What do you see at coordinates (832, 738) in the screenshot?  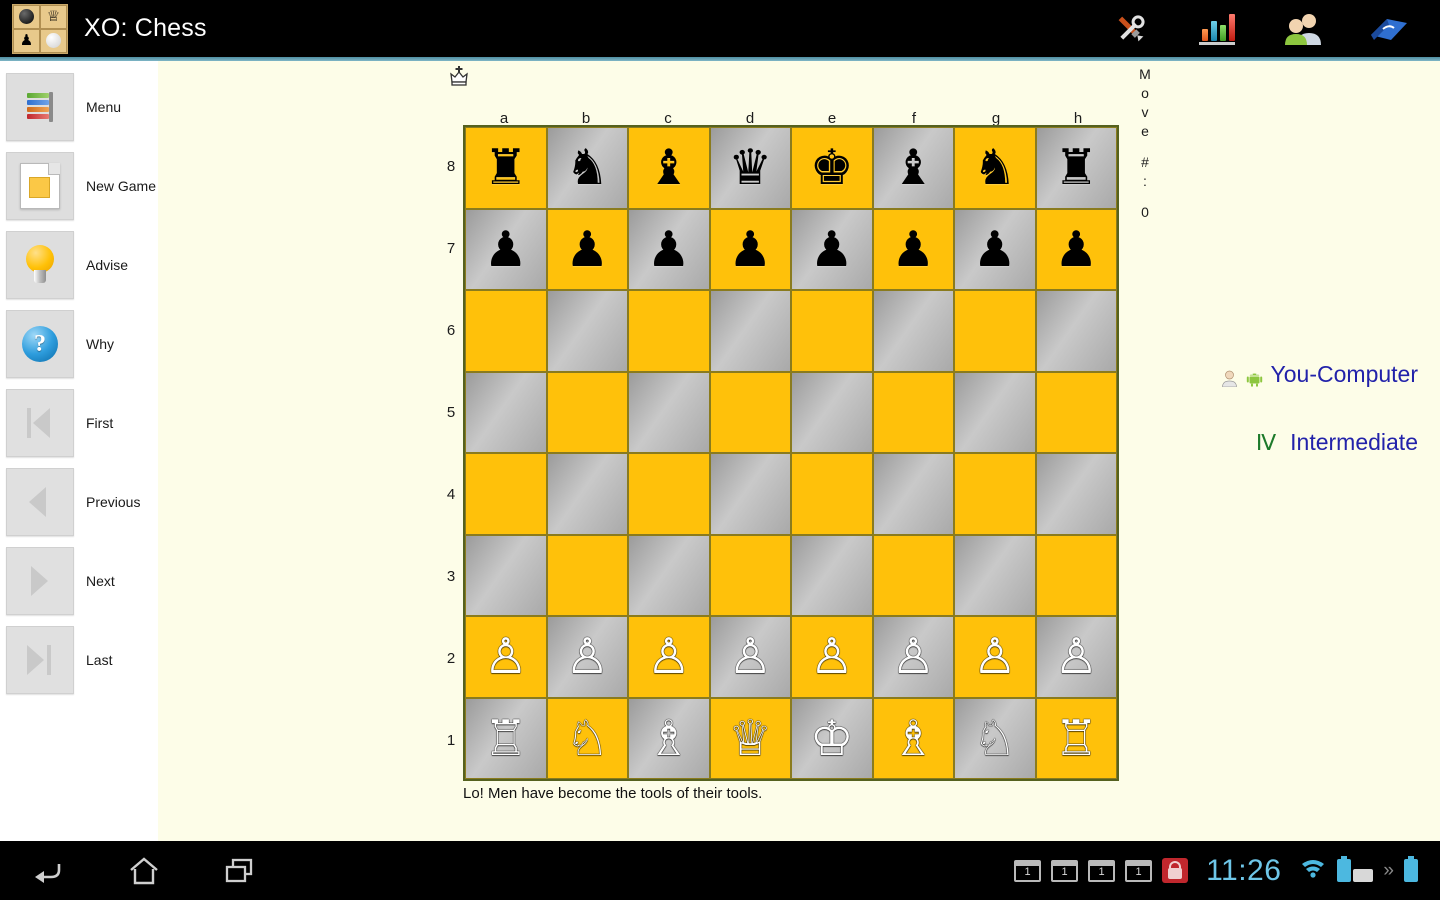 I see `board-square-e1: ♔` at bounding box center [832, 738].